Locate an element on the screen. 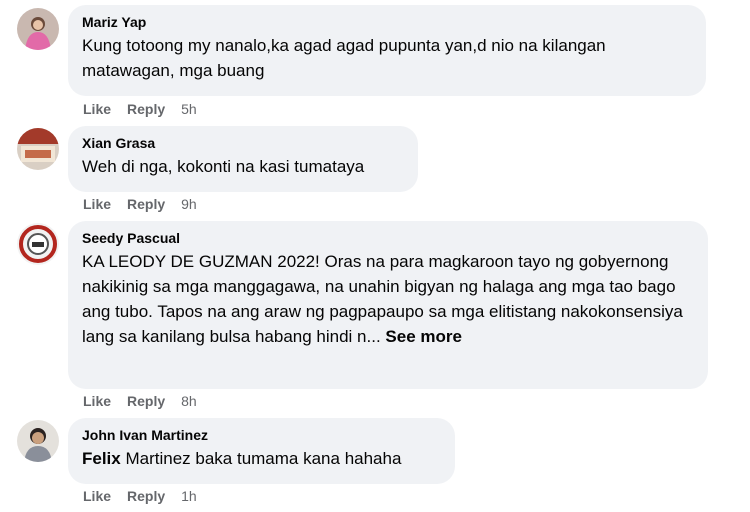  comment-timestamp: 1h is located at coordinates (189, 496).